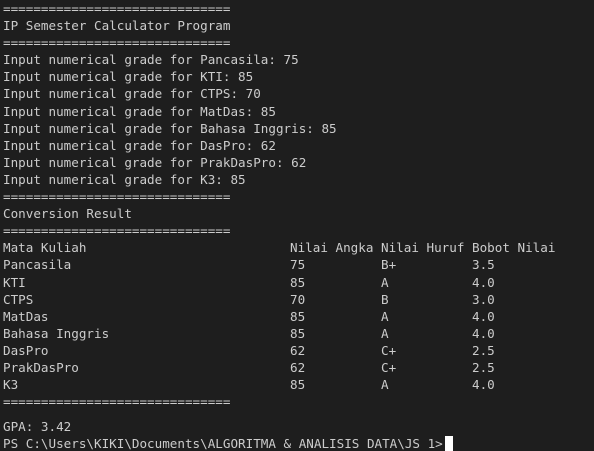 This screenshot has height=451, width=594. Describe the element at coordinates (14, 282) in the screenshot. I see `cell-course: KTI` at that location.